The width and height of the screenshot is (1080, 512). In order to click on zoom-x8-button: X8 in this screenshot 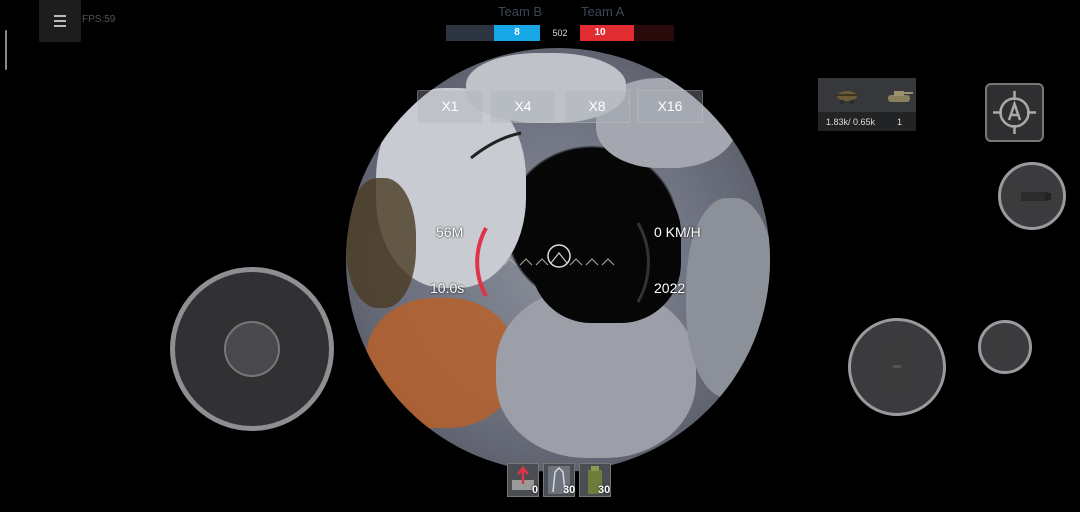, I will do `click(597, 106)`.